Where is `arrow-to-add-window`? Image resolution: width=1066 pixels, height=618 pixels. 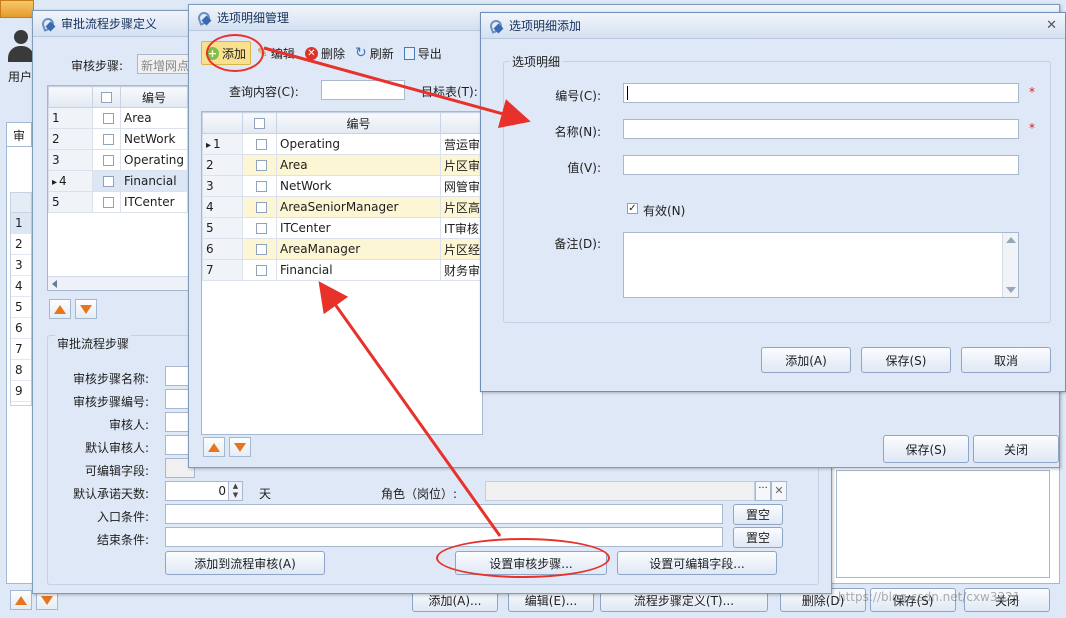 arrow-to-add-window is located at coordinates (397, 87).